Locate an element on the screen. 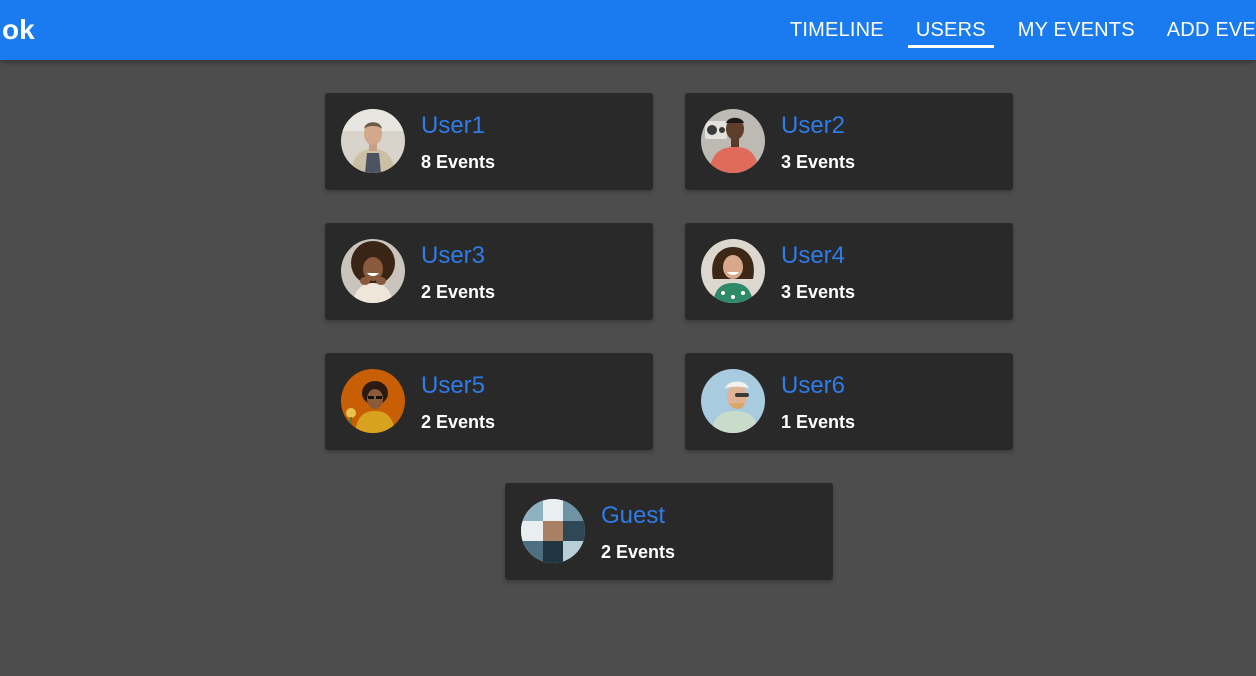  user-event-count: 8 Events is located at coordinates (458, 162).